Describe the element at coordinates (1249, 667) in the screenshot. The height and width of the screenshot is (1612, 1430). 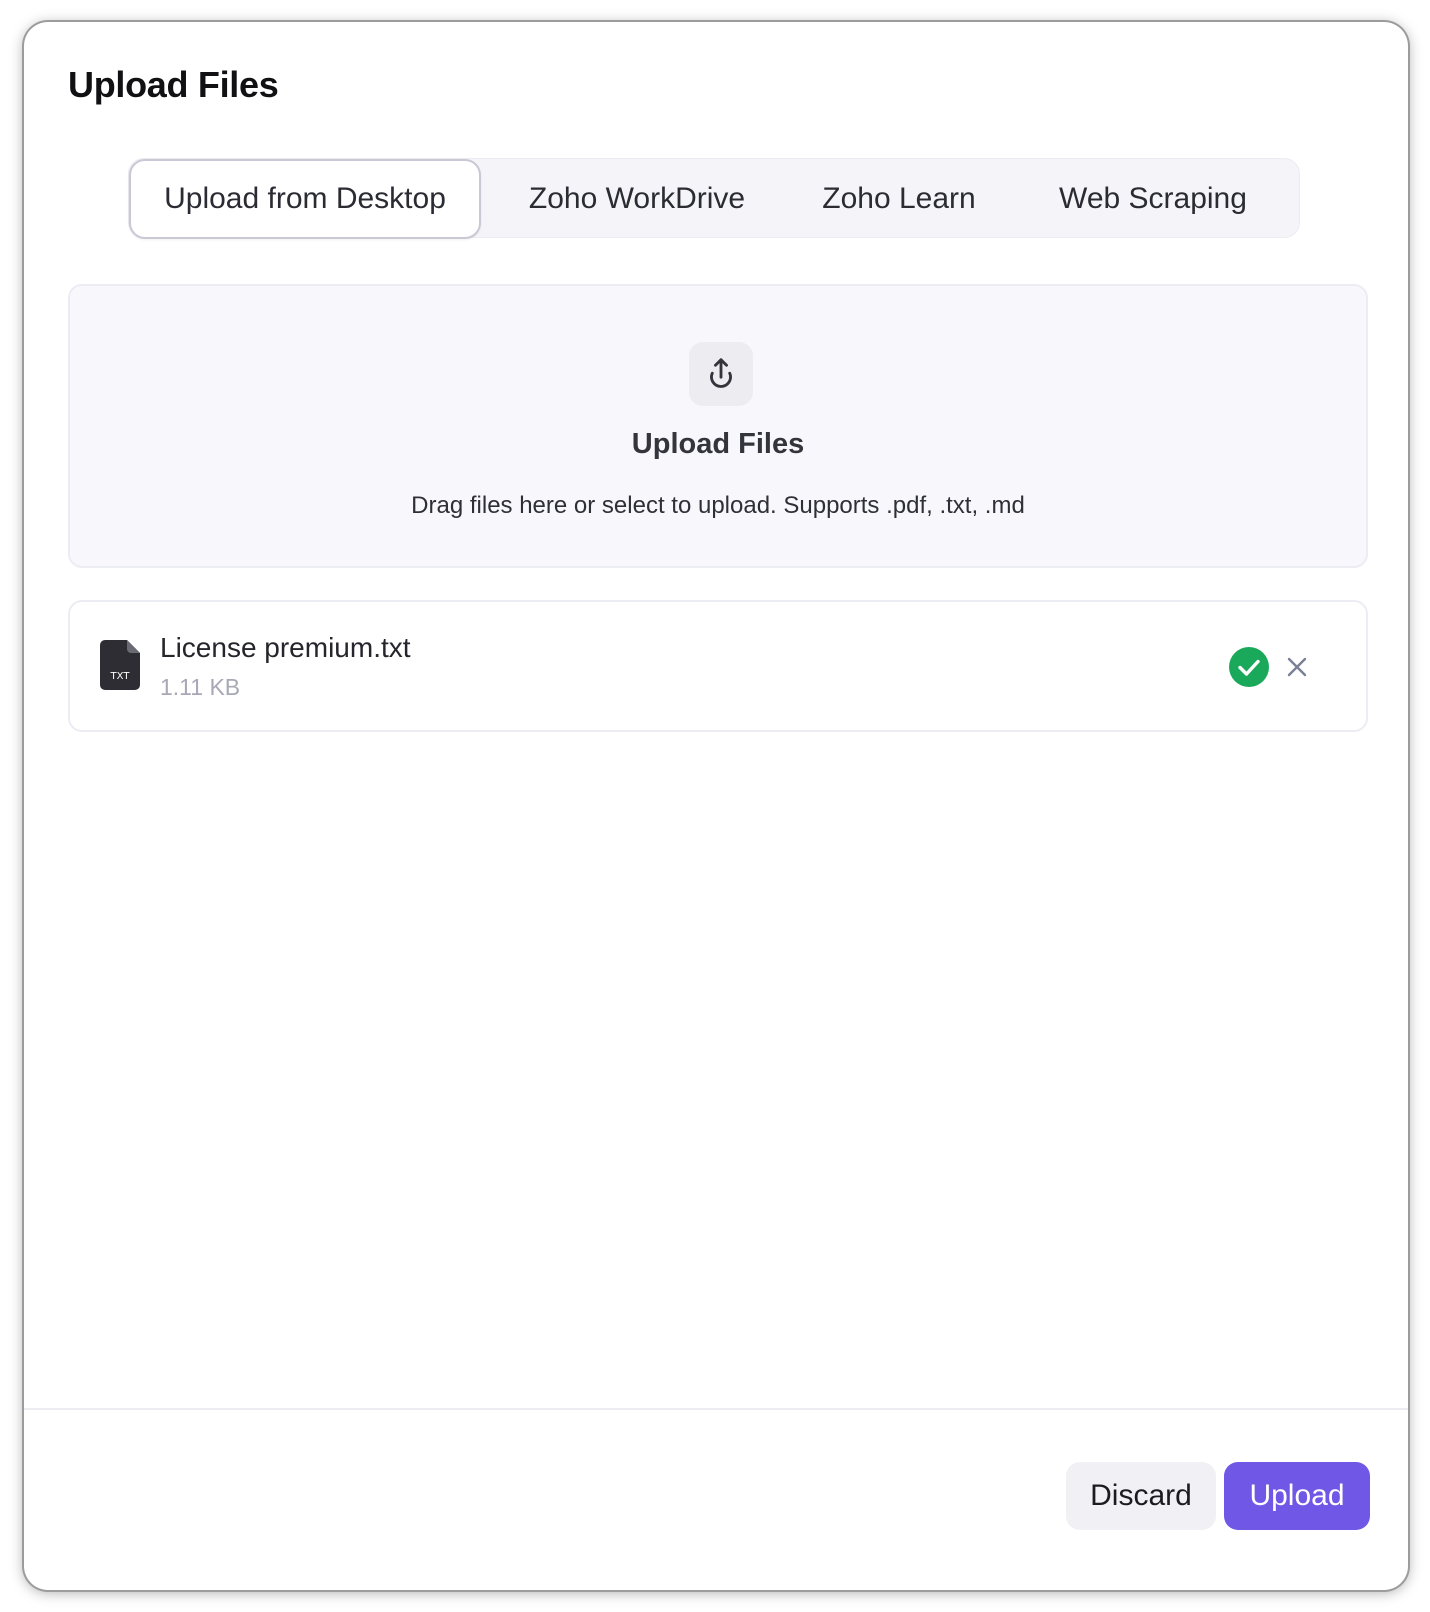
I see `check-circle-icon` at that location.